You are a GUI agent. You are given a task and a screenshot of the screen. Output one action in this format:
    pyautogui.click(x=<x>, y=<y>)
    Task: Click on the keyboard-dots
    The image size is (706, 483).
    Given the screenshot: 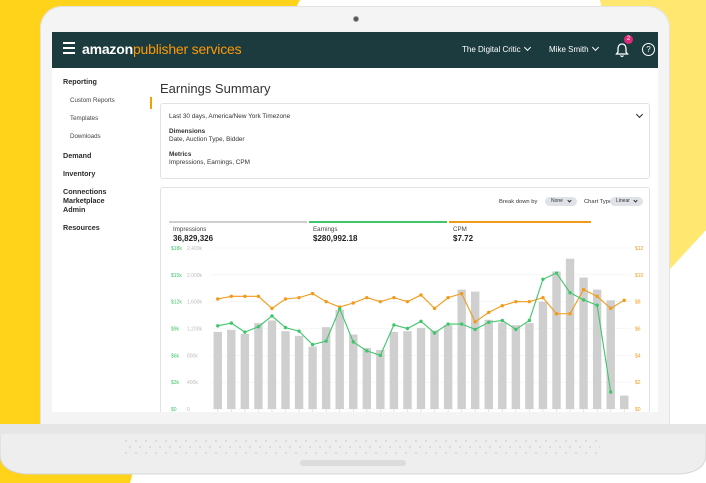 What is the action you would take?
    pyautogui.click(x=362, y=447)
    